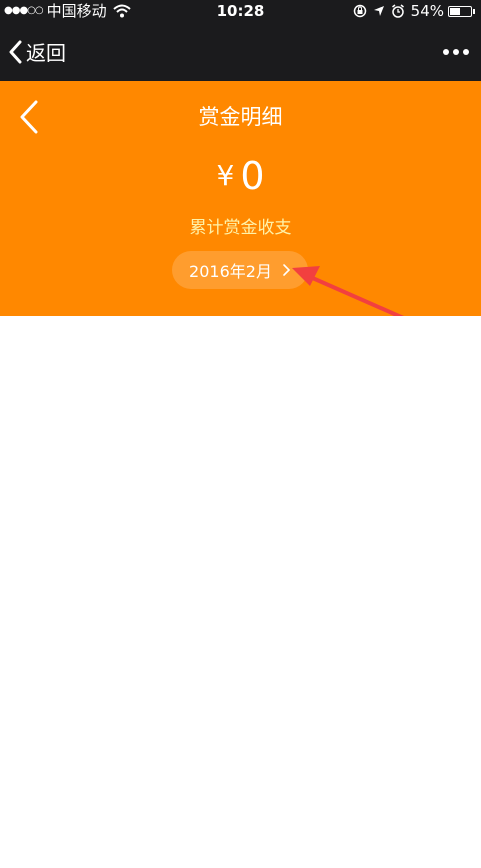  I want to click on more-button, so click(454, 51).